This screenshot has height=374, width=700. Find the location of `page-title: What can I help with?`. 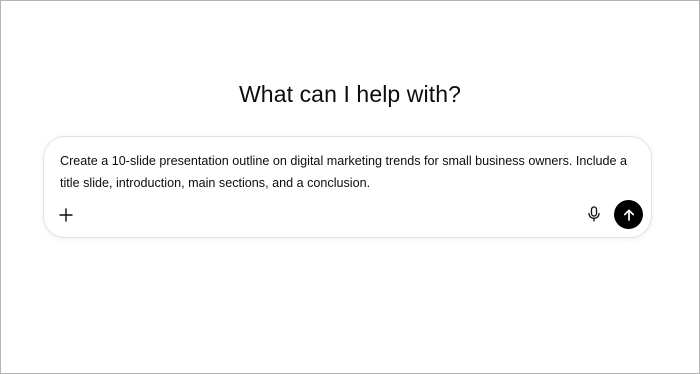

page-title: What can I help with? is located at coordinates (350, 94).